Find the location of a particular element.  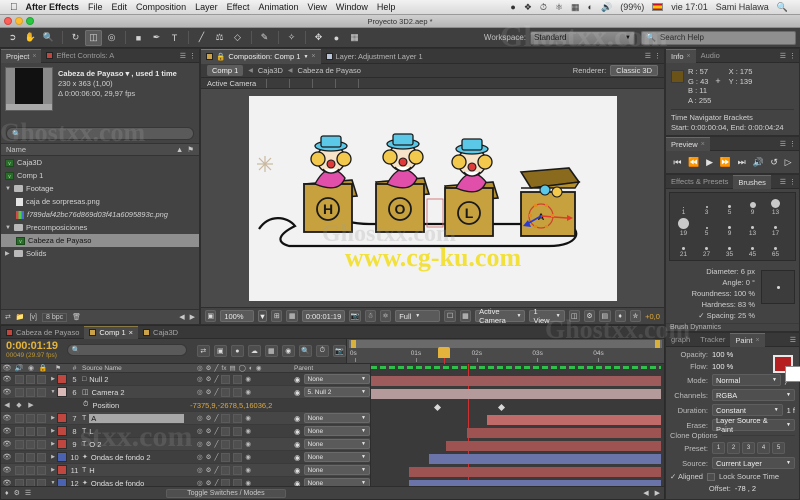

last-frame-icon: ⏭ is located at coordinates (742, 162).